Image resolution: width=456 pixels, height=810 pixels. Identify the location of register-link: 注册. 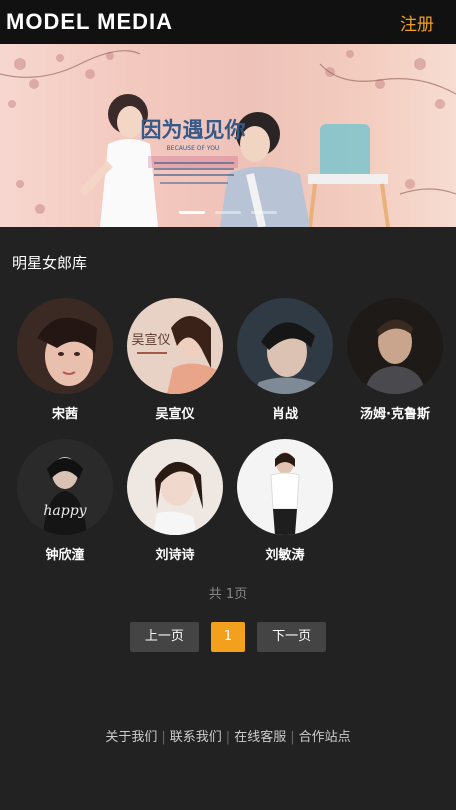
(417, 22).